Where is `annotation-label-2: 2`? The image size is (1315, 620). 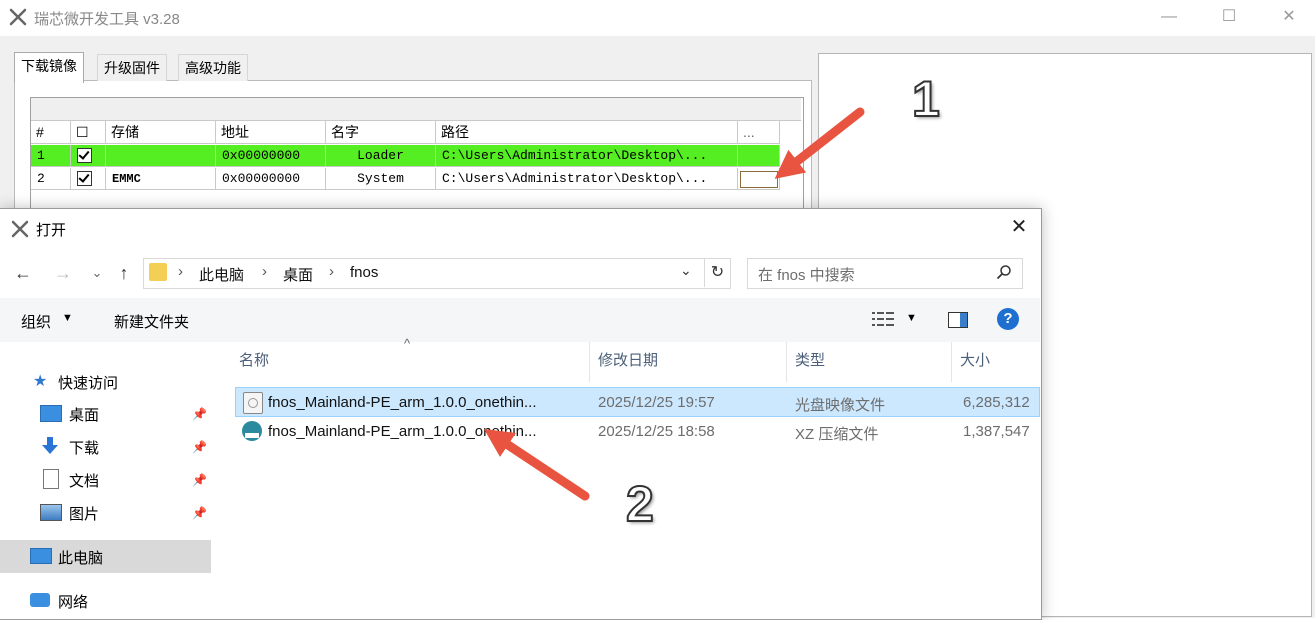
annotation-label-2: 2 is located at coordinates (640, 504).